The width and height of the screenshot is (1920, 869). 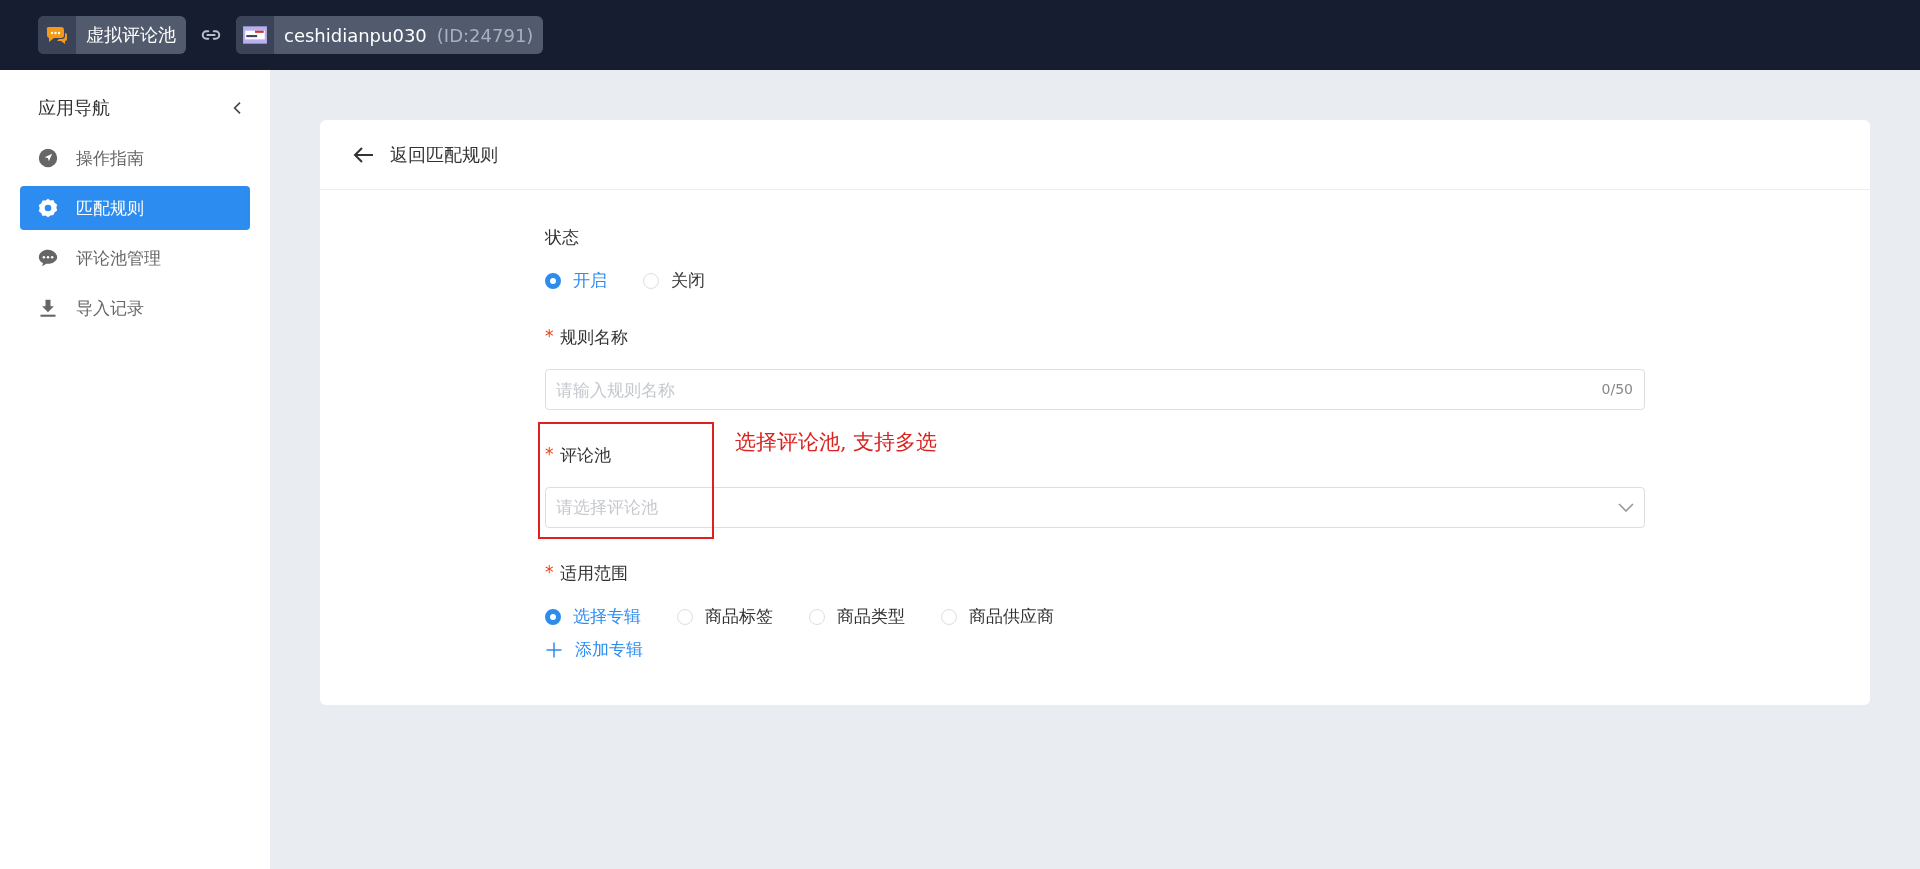 What do you see at coordinates (590, 280) in the screenshot?
I see `radio-label: 开启` at bounding box center [590, 280].